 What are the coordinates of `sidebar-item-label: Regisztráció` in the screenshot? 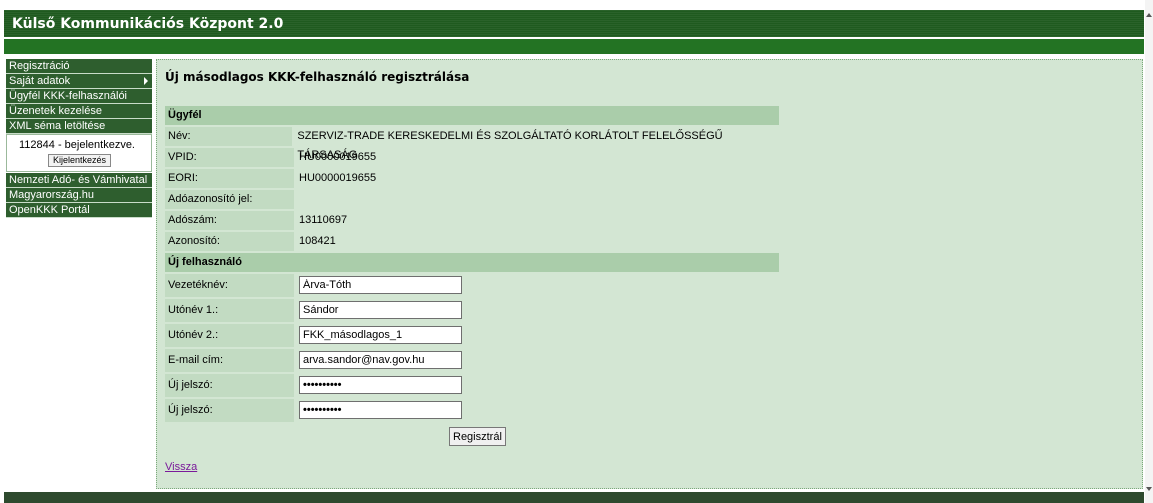 It's located at (39, 66).